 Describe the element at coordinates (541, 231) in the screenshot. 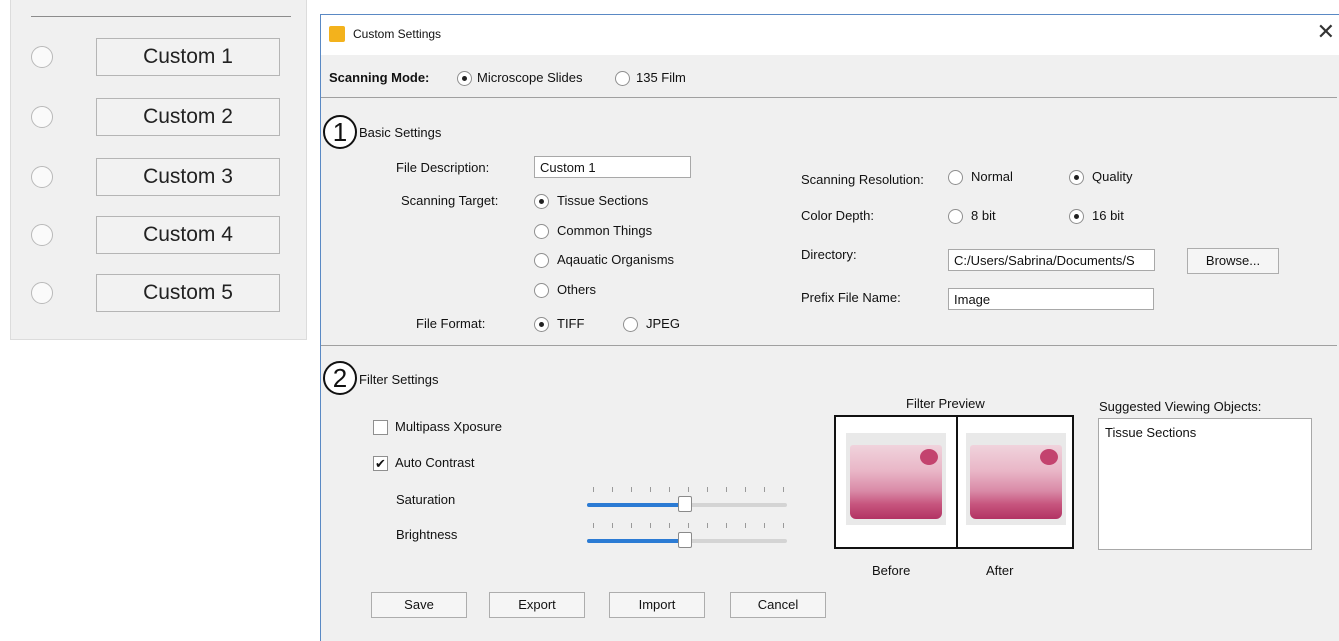

I see `common-things-radio` at that location.